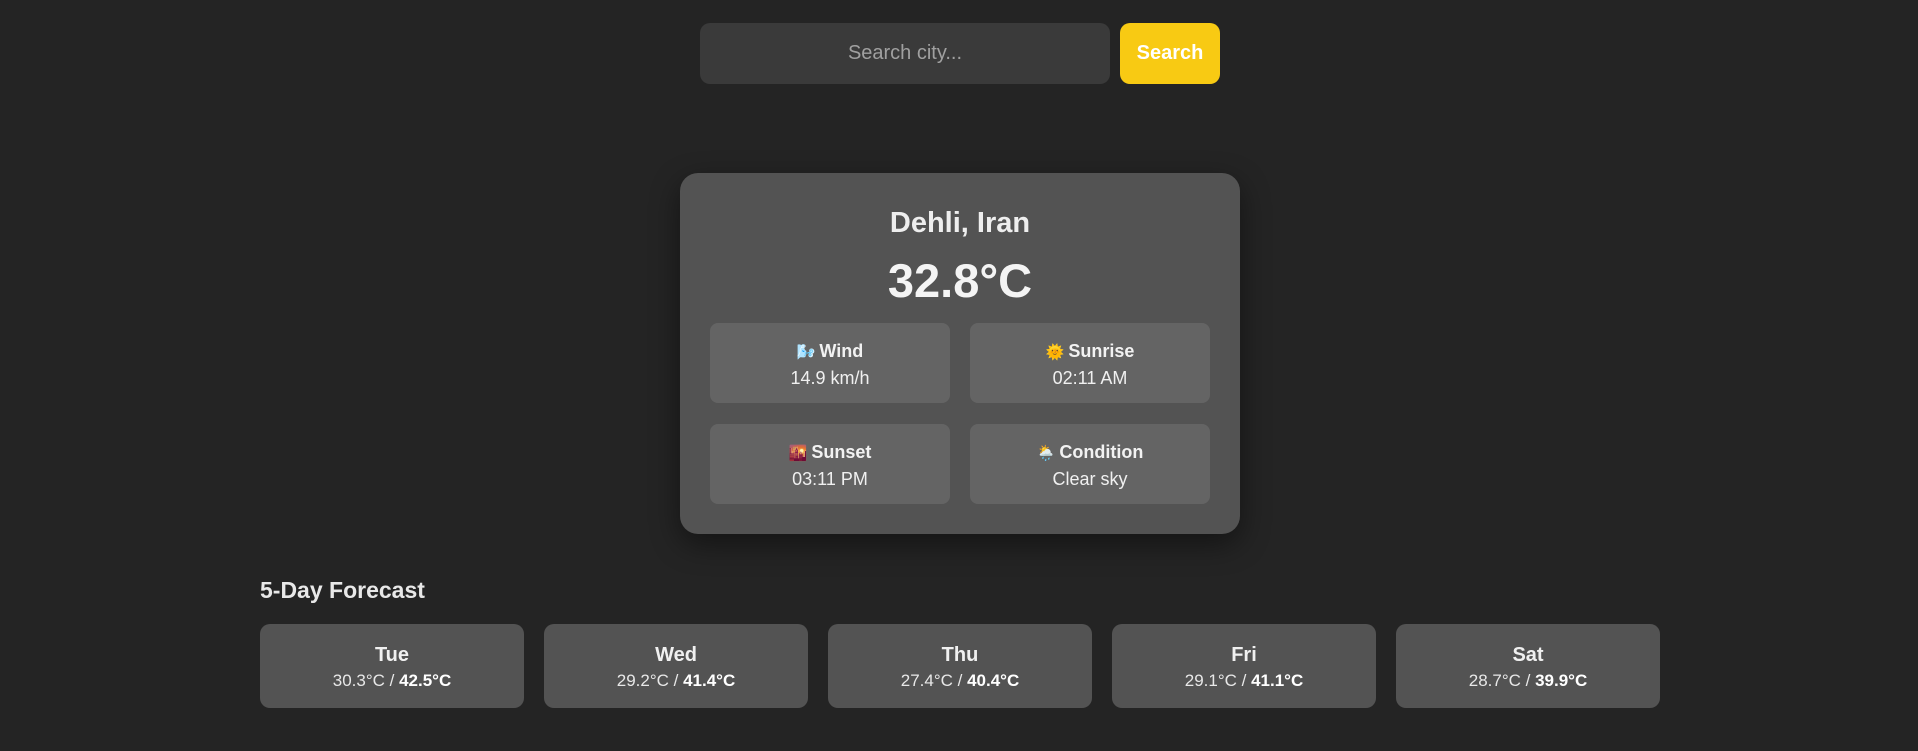 Image resolution: width=1918 pixels, height=751 pixels. What do you see at coordinates (425, 680) in the screenshot?
I see `forecast-max: 42.5°C` at bounding box center [425, 680].